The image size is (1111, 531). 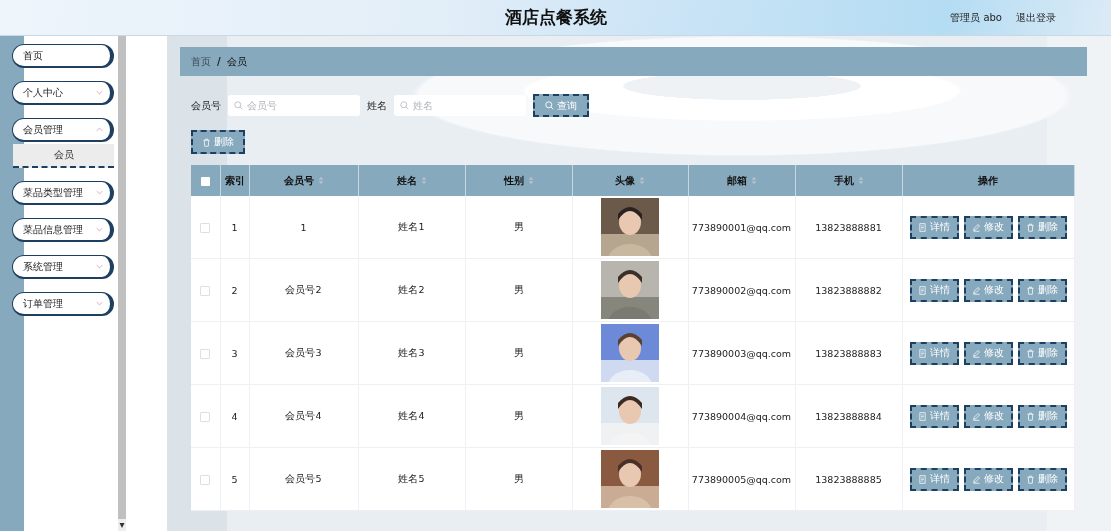 I want to click on column-header: 邮箱, so click(x=741, y=180).